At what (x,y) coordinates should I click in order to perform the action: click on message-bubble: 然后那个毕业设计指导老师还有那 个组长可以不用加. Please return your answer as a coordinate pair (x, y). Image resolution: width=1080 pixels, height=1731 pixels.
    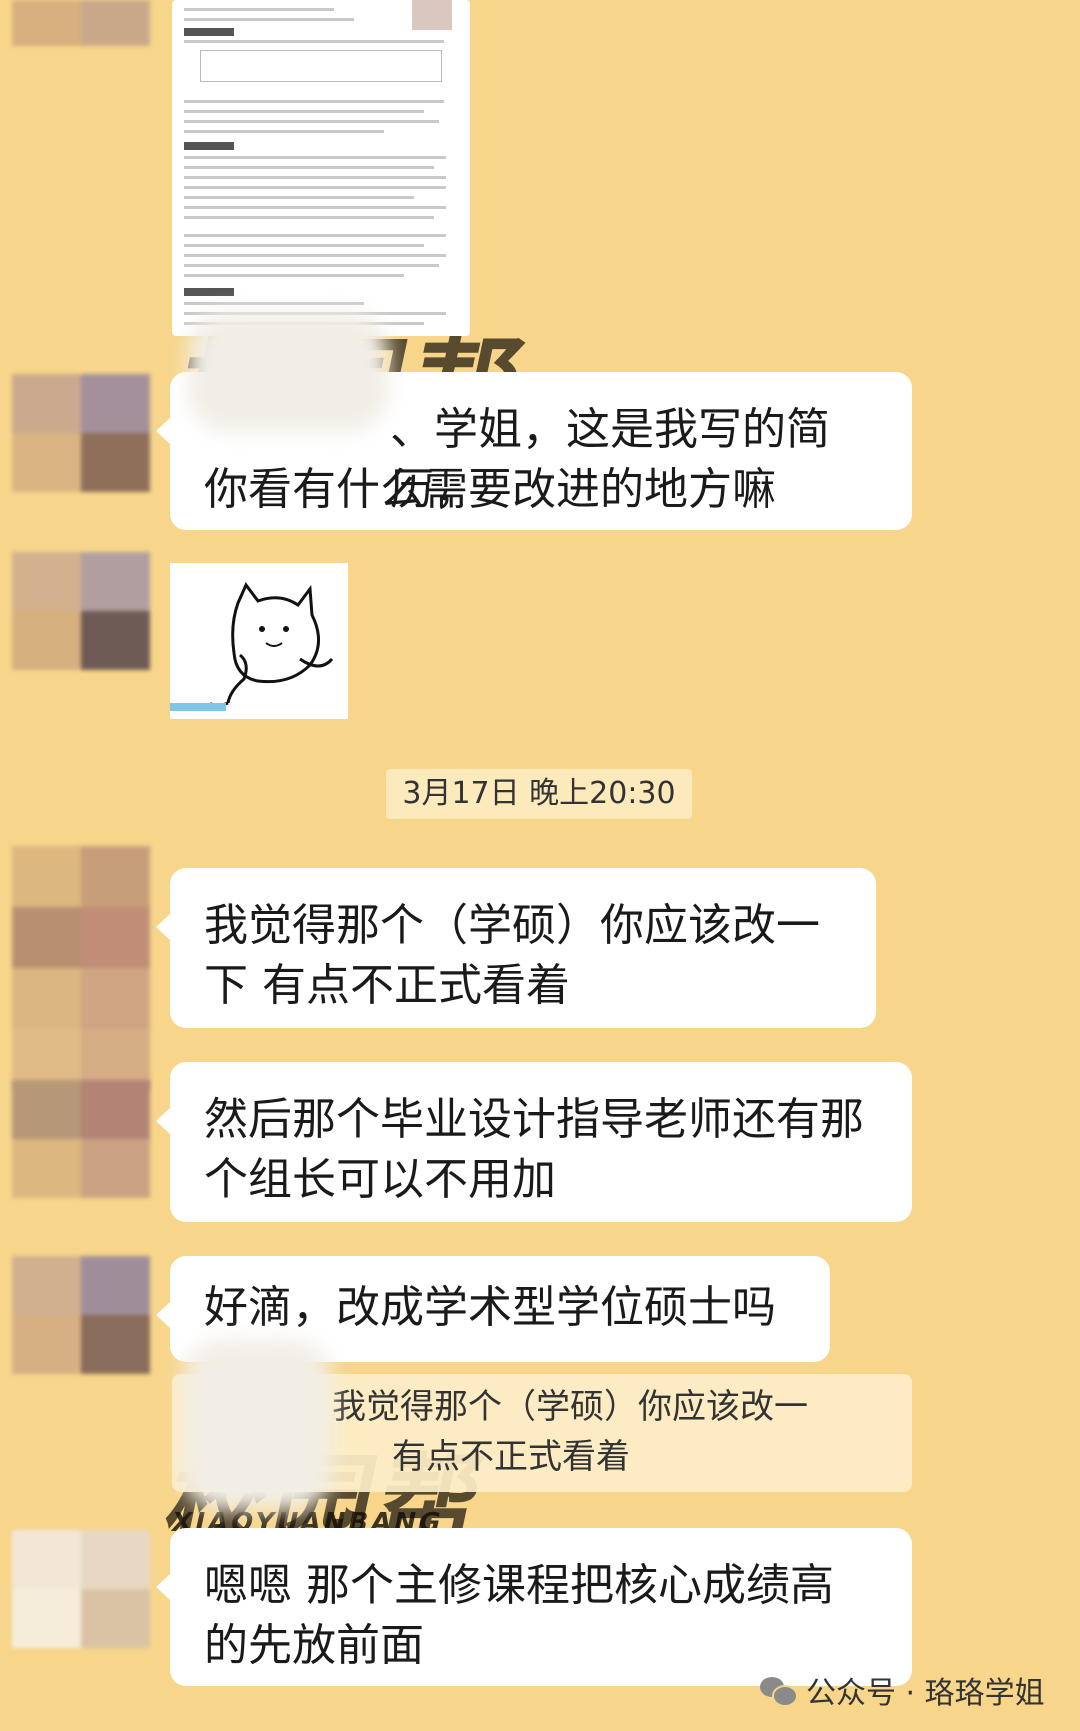
    Looking at the image, I should click on (534, 1142).